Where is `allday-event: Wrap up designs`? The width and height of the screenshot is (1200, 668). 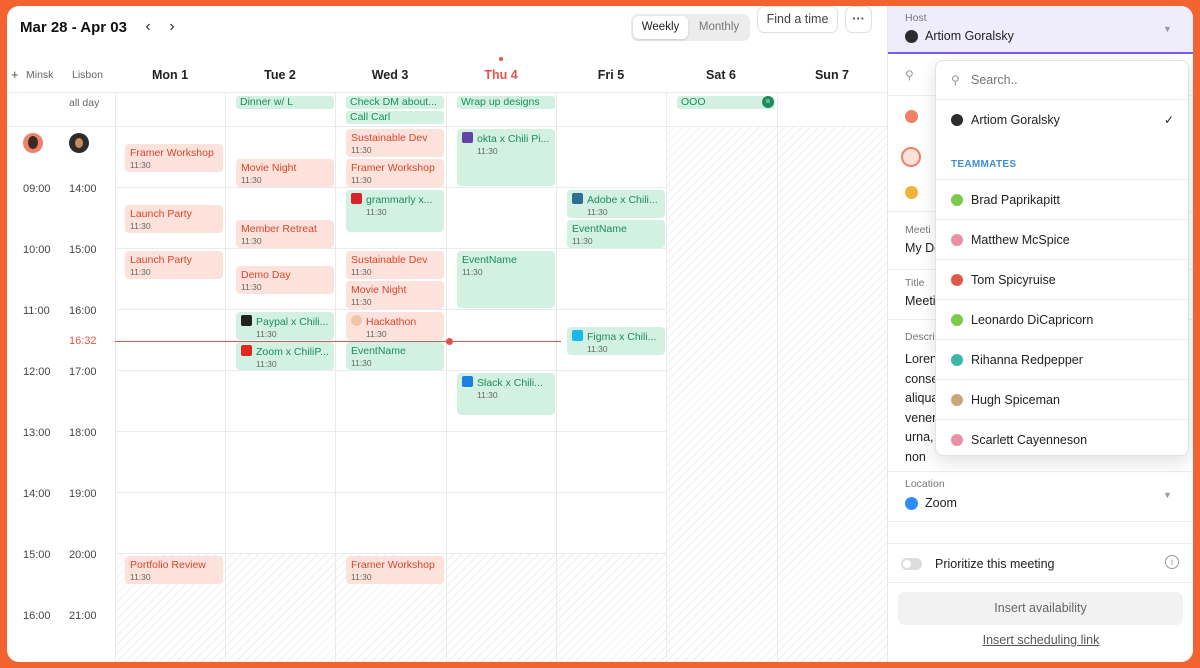 allday-event: Wrap up designs is located at coordinates (506, 102).